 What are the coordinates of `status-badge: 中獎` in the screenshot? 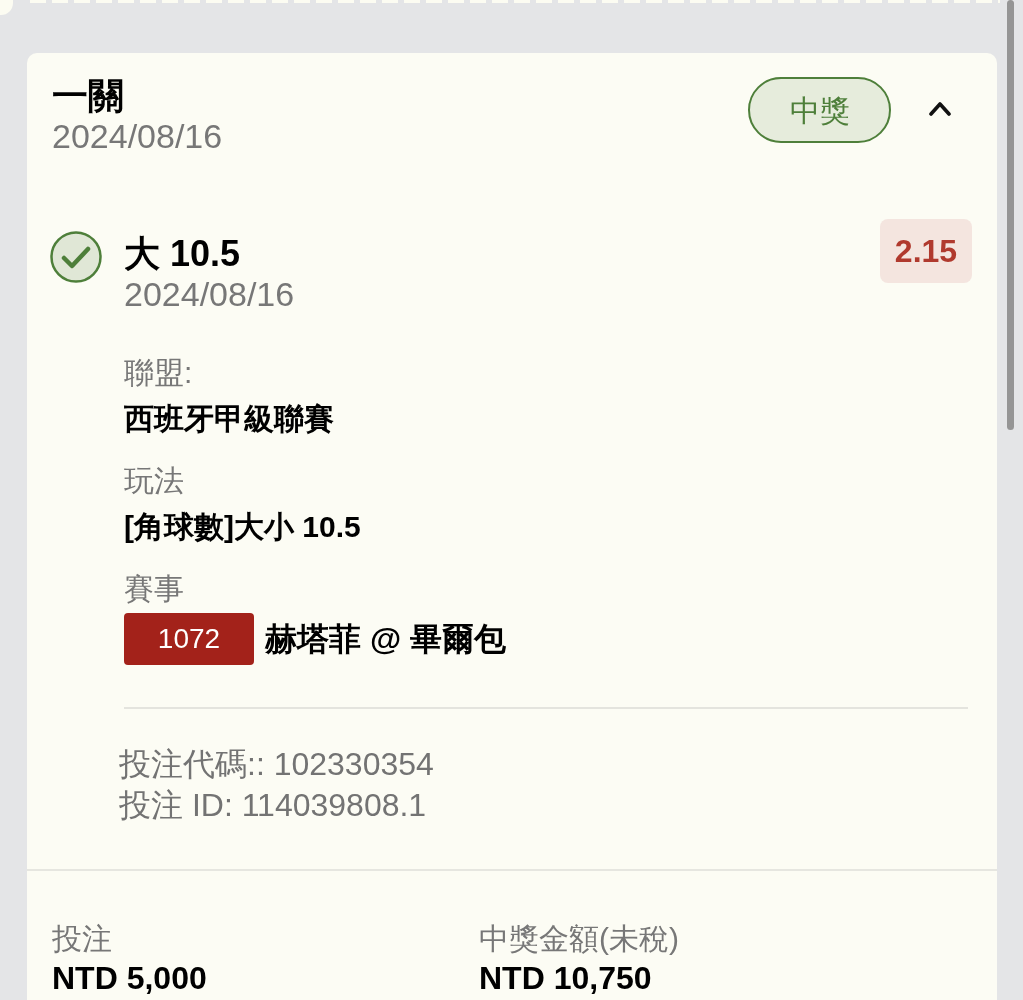 It's located at (819, 110).